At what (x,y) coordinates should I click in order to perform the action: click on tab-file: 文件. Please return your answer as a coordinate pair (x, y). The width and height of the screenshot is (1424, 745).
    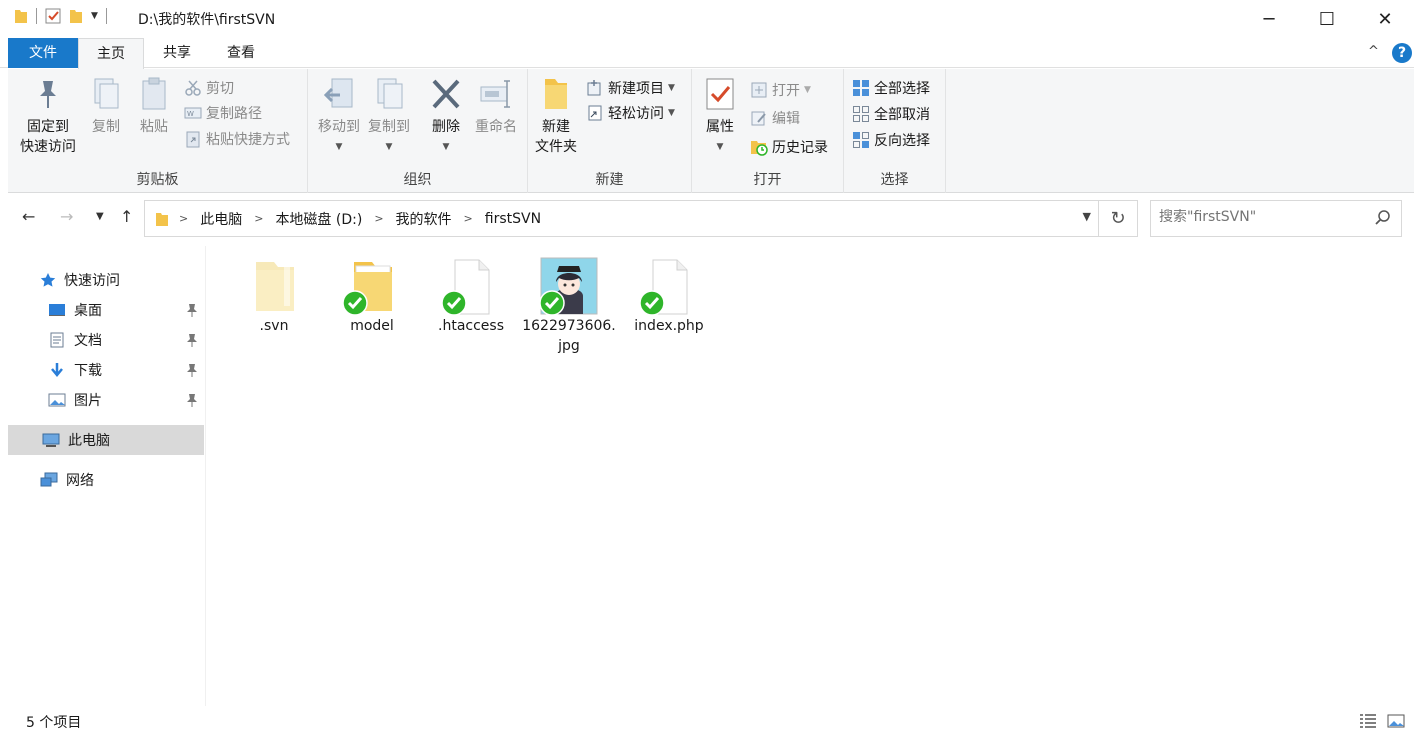
    Looking at the image, I should click on (43, 53).